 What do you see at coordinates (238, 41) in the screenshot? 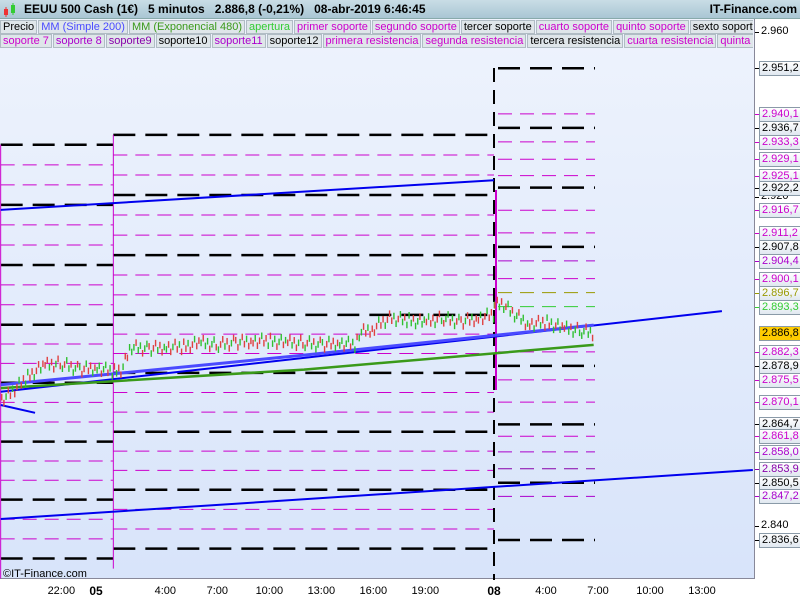
I see `legend-item: soporte11` at bounding box center [238, 41].